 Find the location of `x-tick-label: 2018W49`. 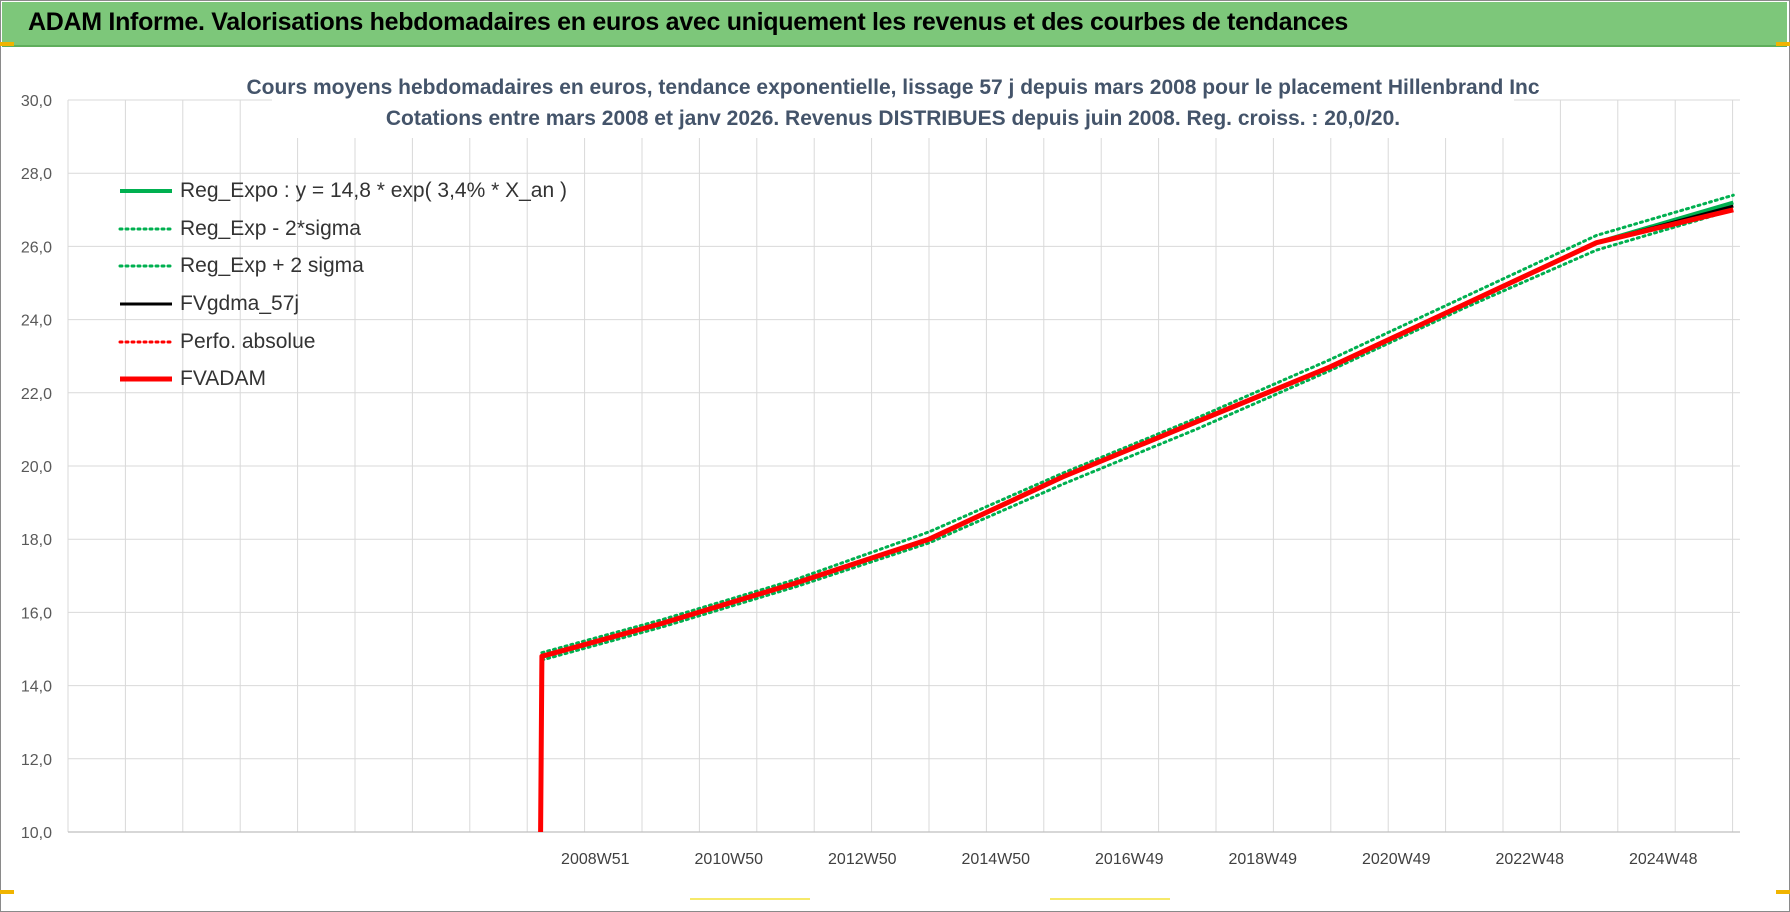

x-tick-label: 2018W49 is located at coordinates (1263, 859).